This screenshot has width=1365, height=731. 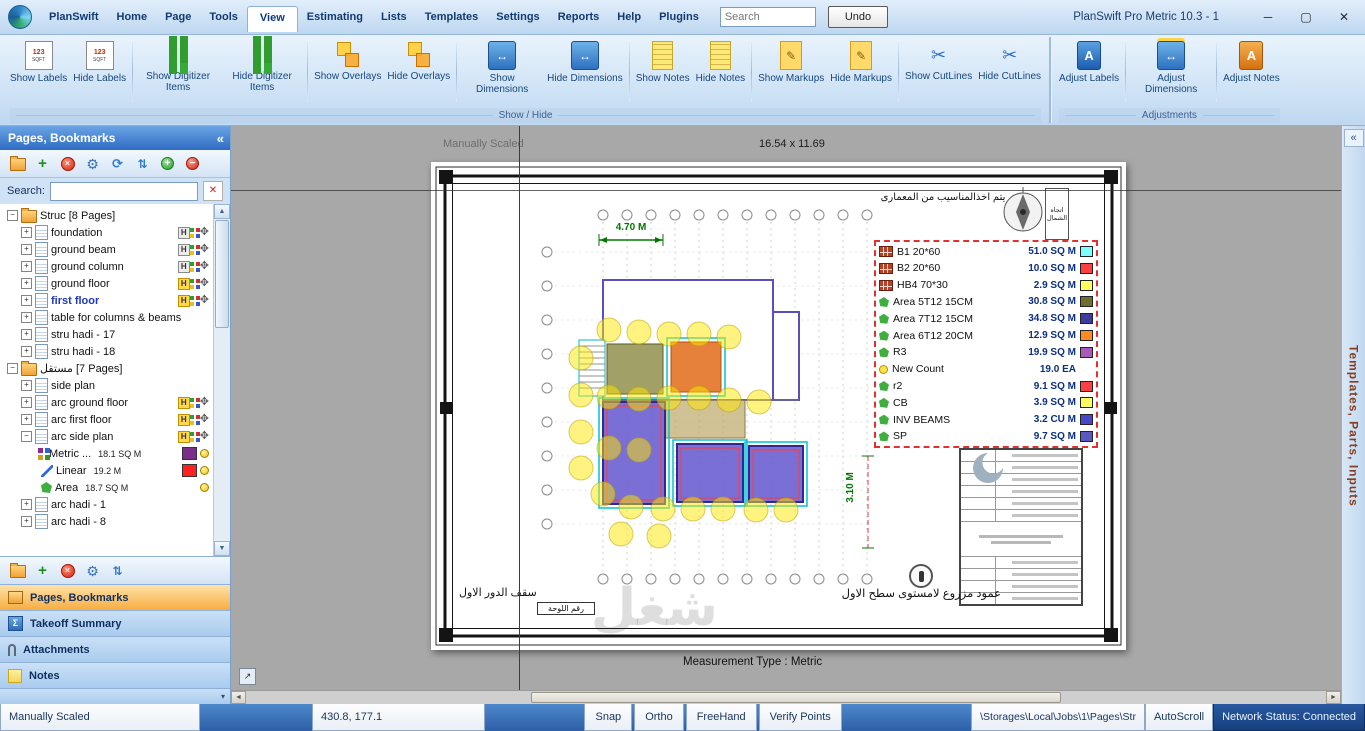 I want to click on close-button: ✕, so click(x=1344, y=17).